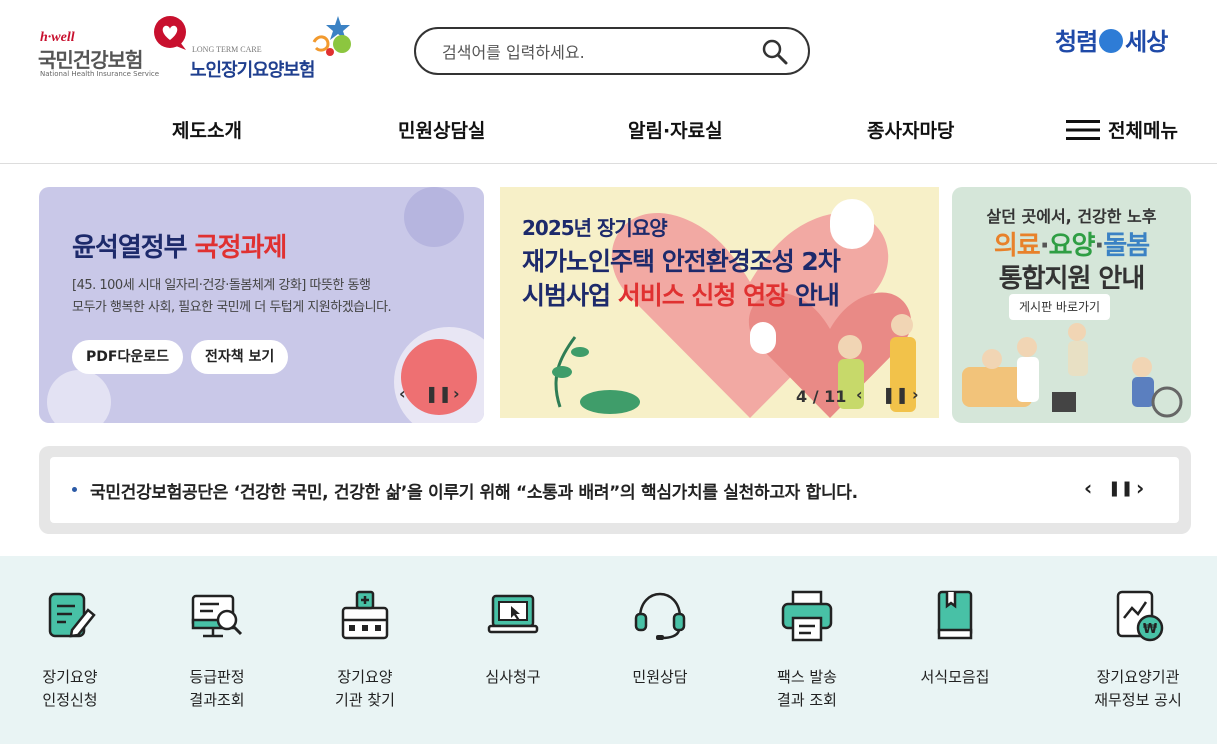  Describe the element at coordinates (595, 228) in the screenshot. I see `main-banner-line1: 2025년 장기요양` at that location.